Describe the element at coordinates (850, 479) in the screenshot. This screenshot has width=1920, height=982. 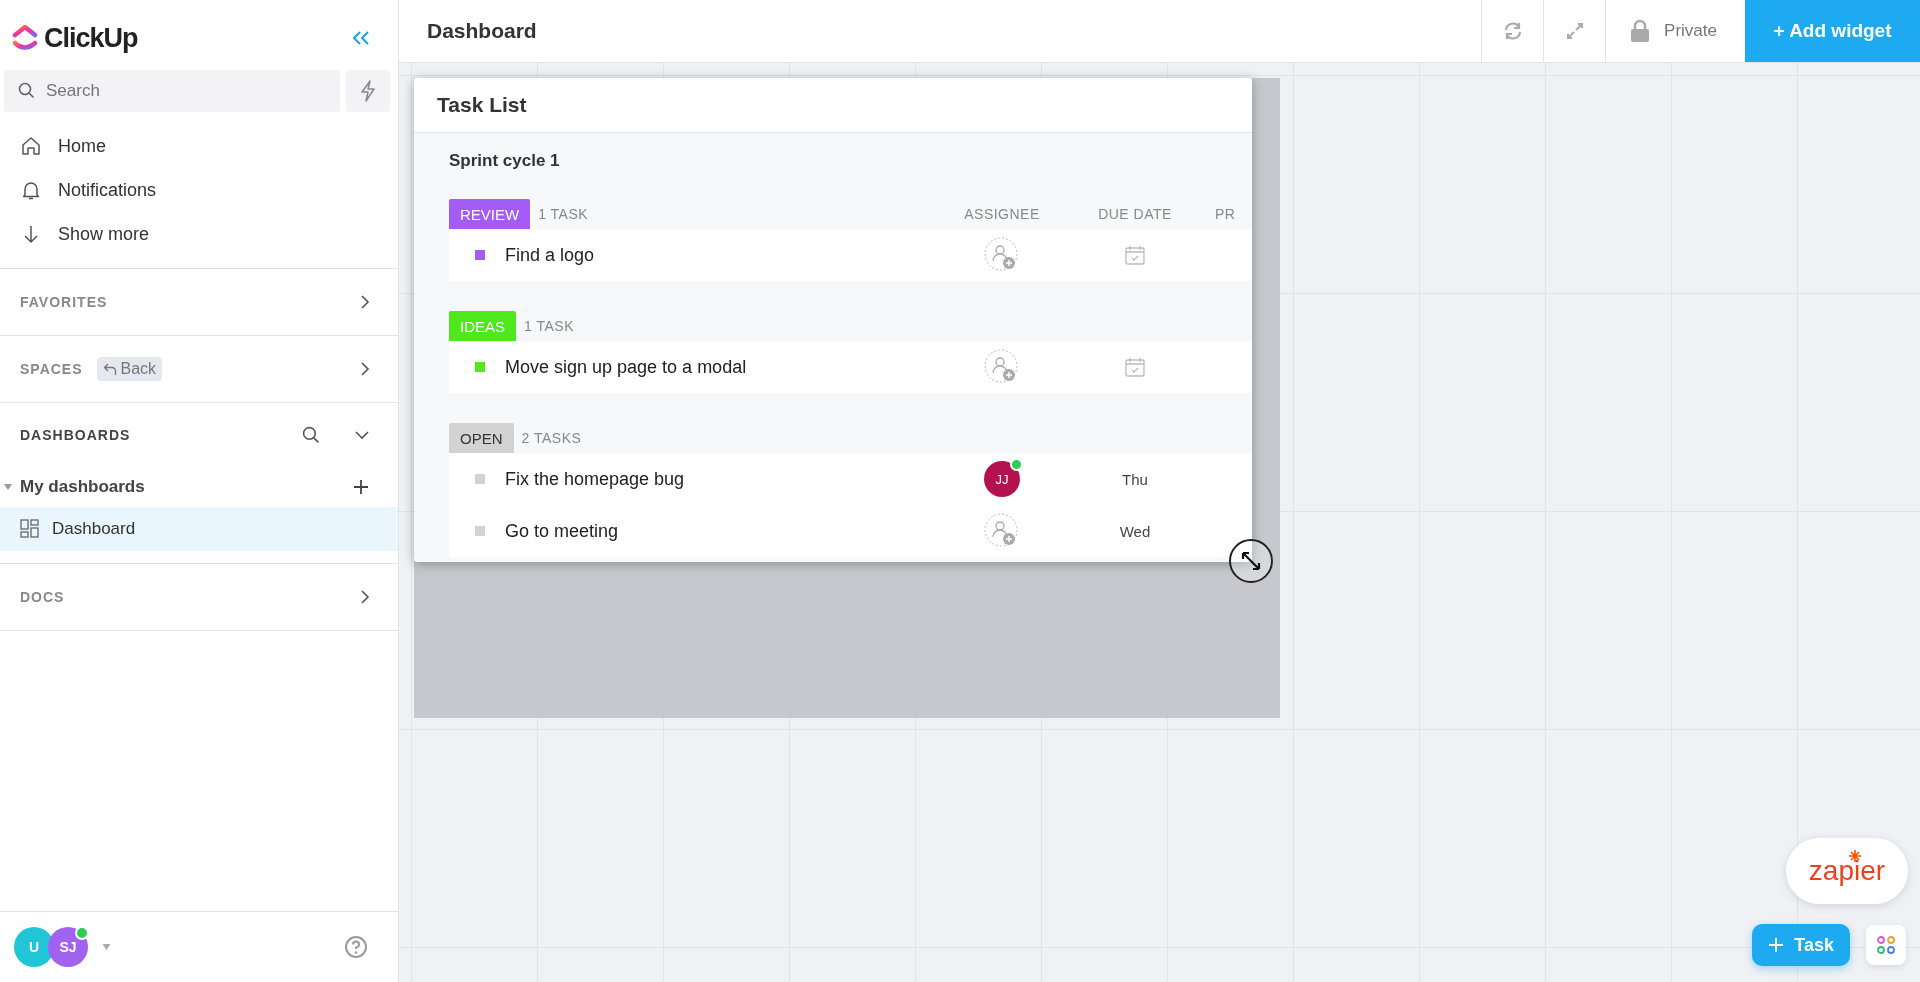
I see `task-row: Fix the homepage bug JJ Thu` at that location.